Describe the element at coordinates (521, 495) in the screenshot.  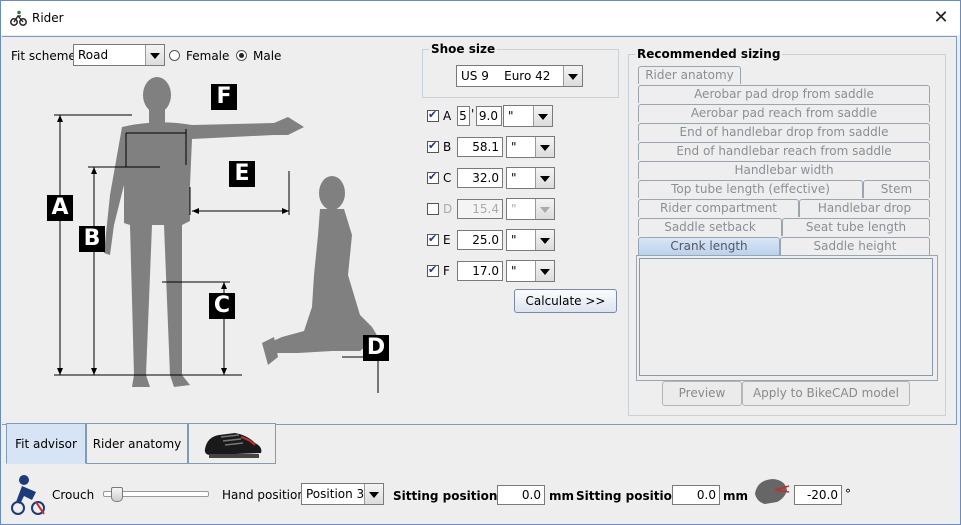
I see `sitting-position-horizontal-field: 0.0` at that location.